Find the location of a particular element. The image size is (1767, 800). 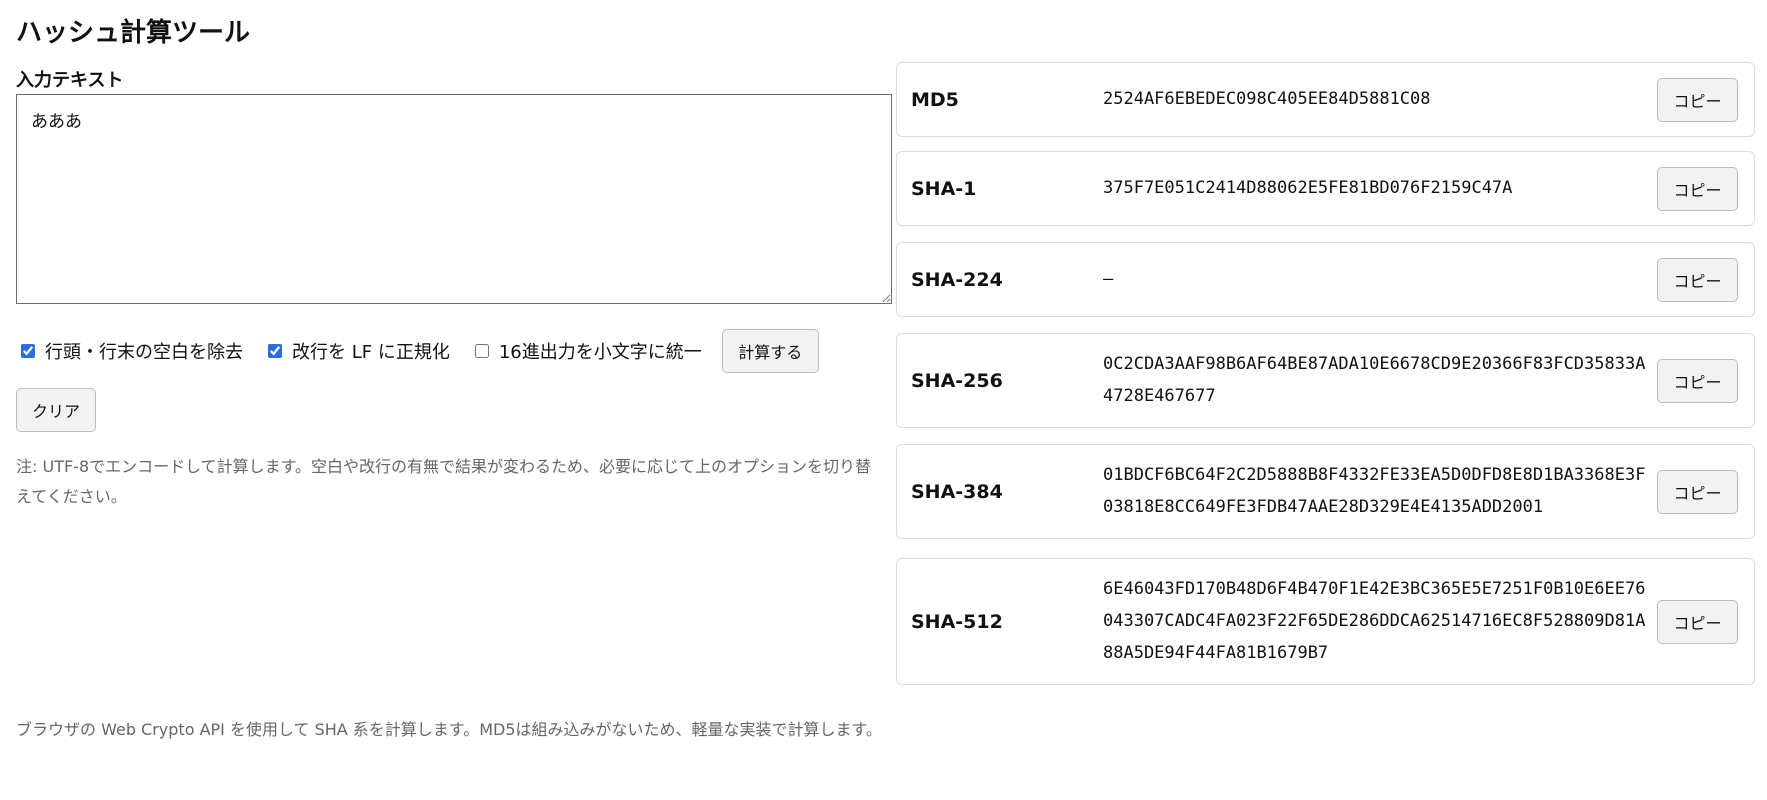

option-lowercase: 16進出力を小文字に統一 is located at coordinates (586, 351).